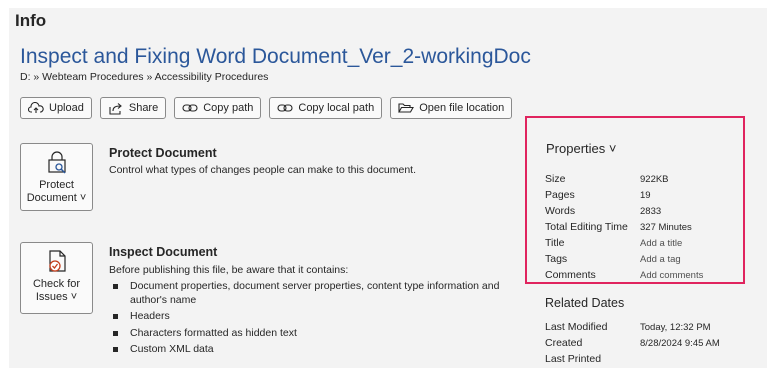  Describe the element at coordinates (56, 284) in the screenshot. I see `check-issues-line1: Check for` at that location.